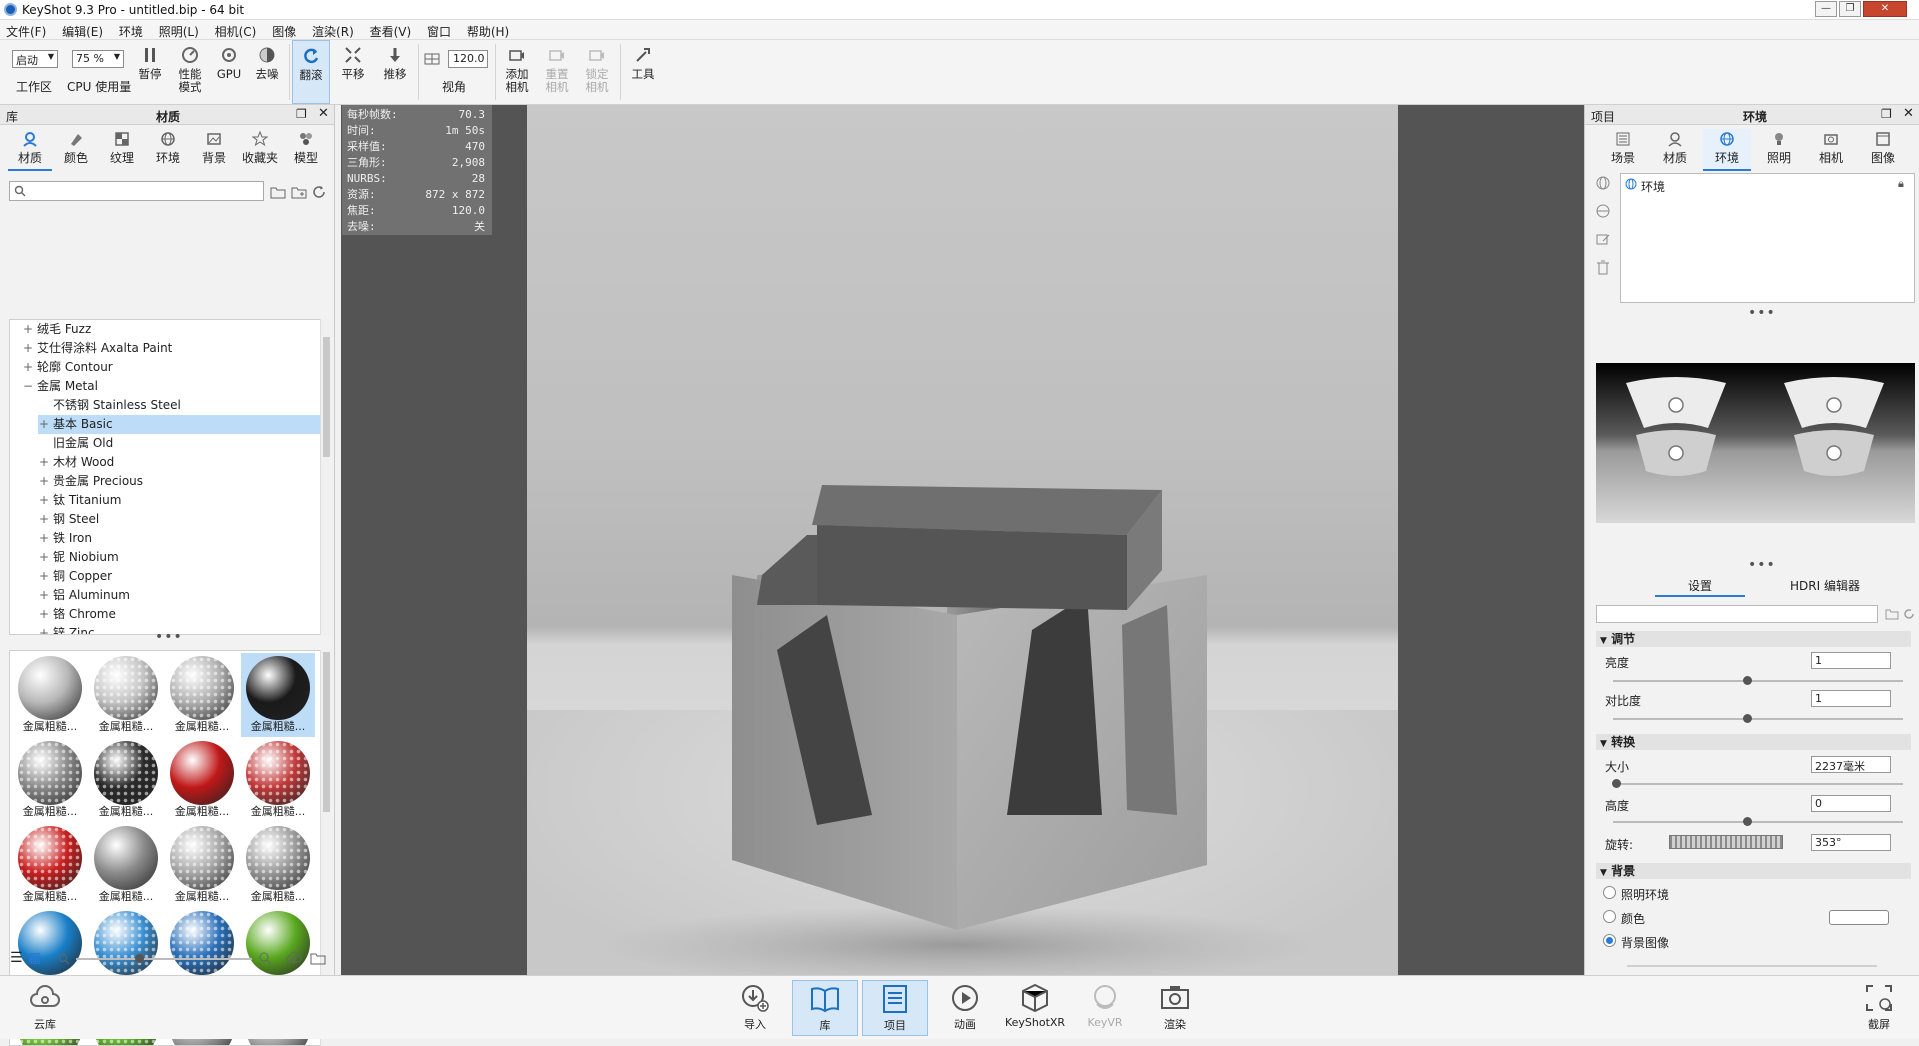  What do you see at coordinates (1747, 821) in the screenshot?
I see `height-slider-knob` at bounding box center [1747, 821].